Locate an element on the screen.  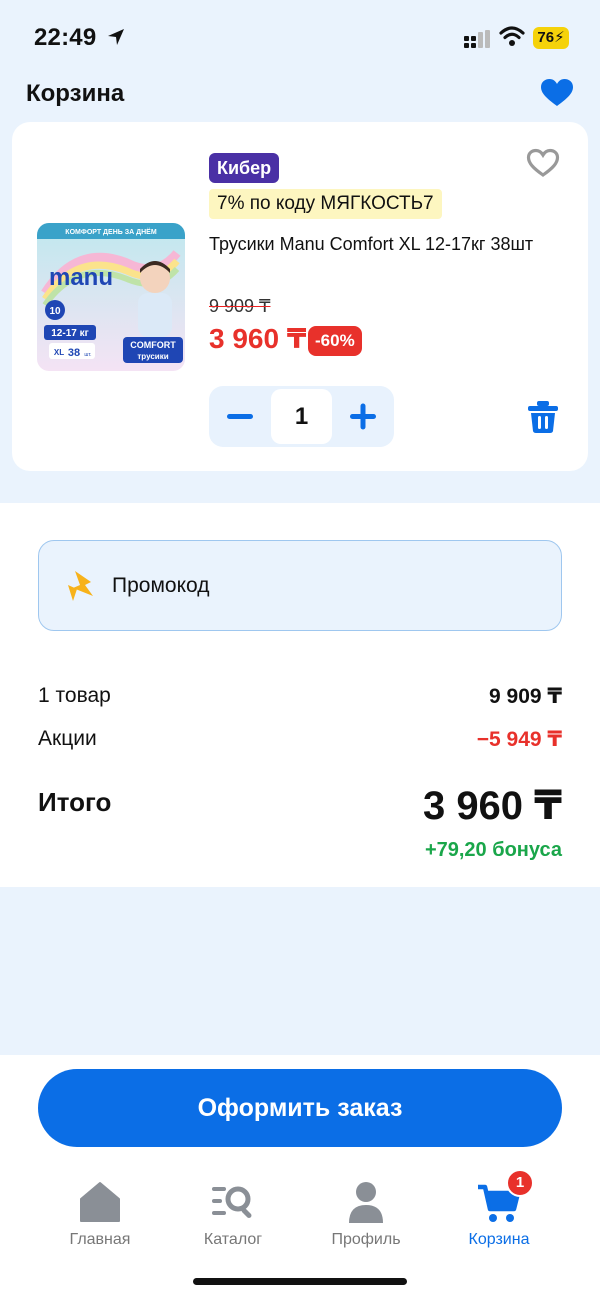
add-to-favorites-heart-icon is located at coordinates (543, 163).